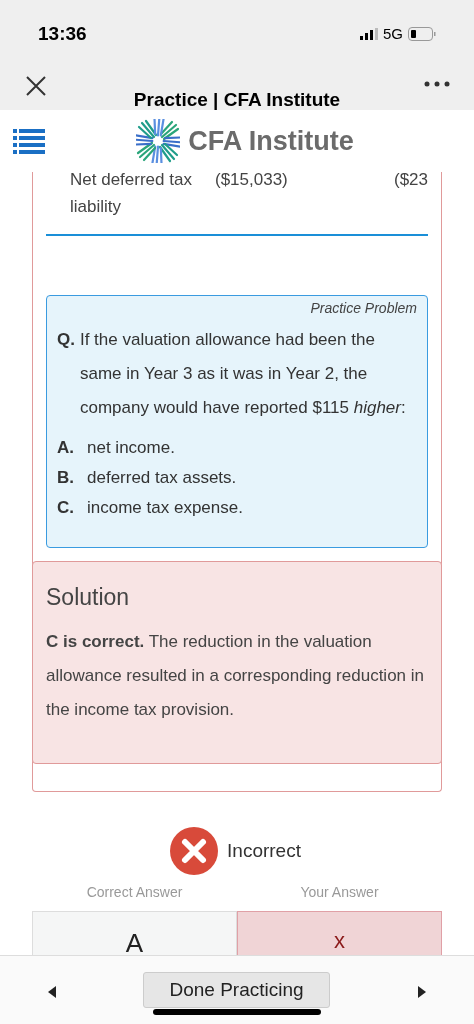 The image size is (474, 1024). I want to click on close-icon, so click(36, 86).